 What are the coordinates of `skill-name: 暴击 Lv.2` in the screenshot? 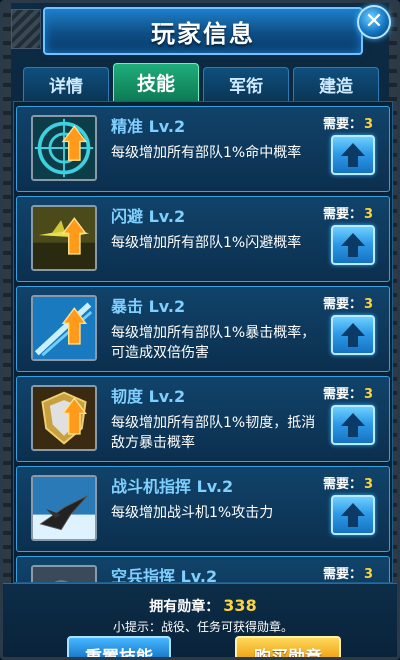 It's located at (148, 306).